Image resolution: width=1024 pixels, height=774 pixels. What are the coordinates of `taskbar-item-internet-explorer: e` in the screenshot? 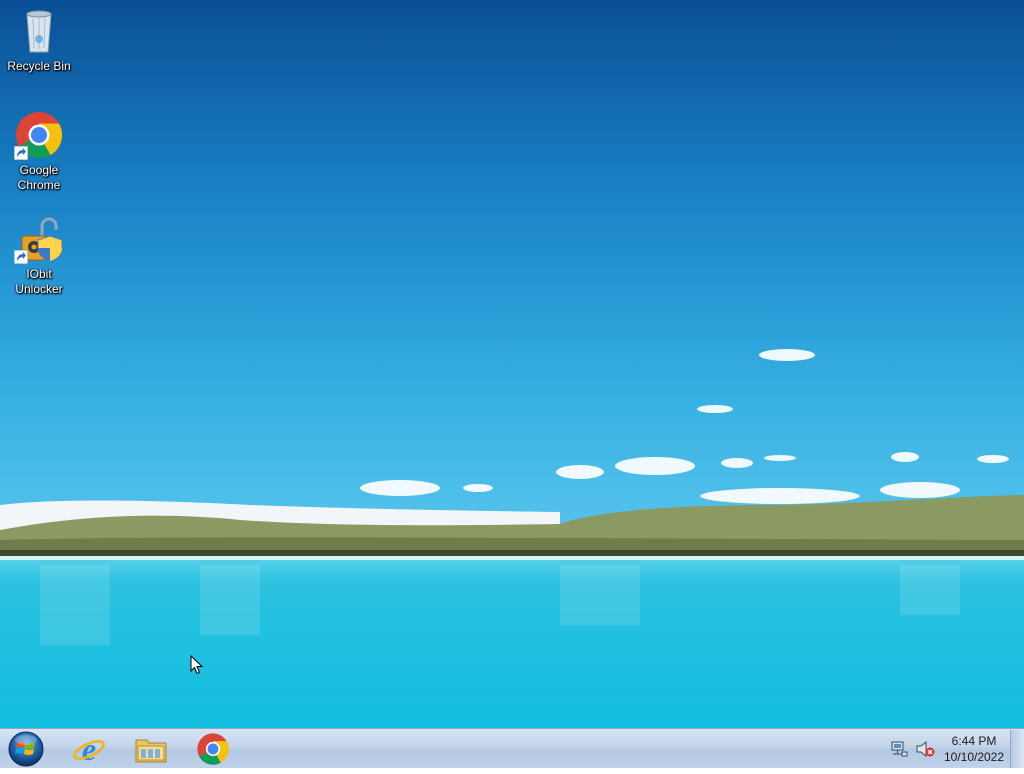 It's located at (89, 749).